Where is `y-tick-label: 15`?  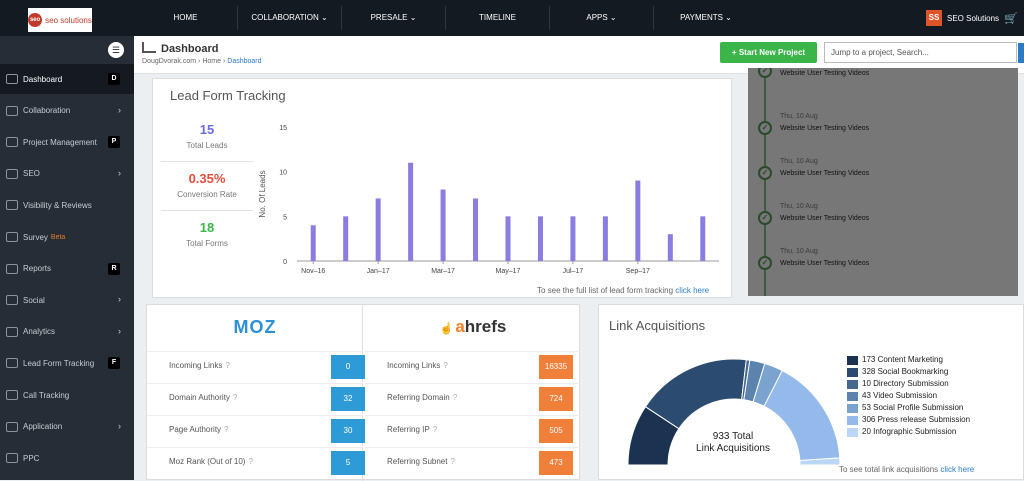 y-tick-label: 15 is located at coordinates (283, 128).